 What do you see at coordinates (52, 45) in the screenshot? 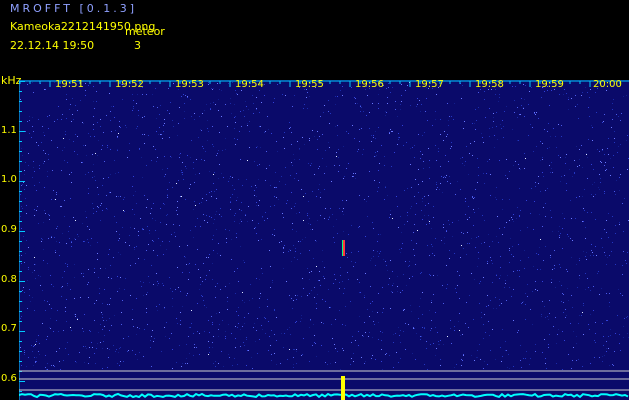
I see `datetime-label: 22.12.14 19:50` at bounding box center [52, 45].